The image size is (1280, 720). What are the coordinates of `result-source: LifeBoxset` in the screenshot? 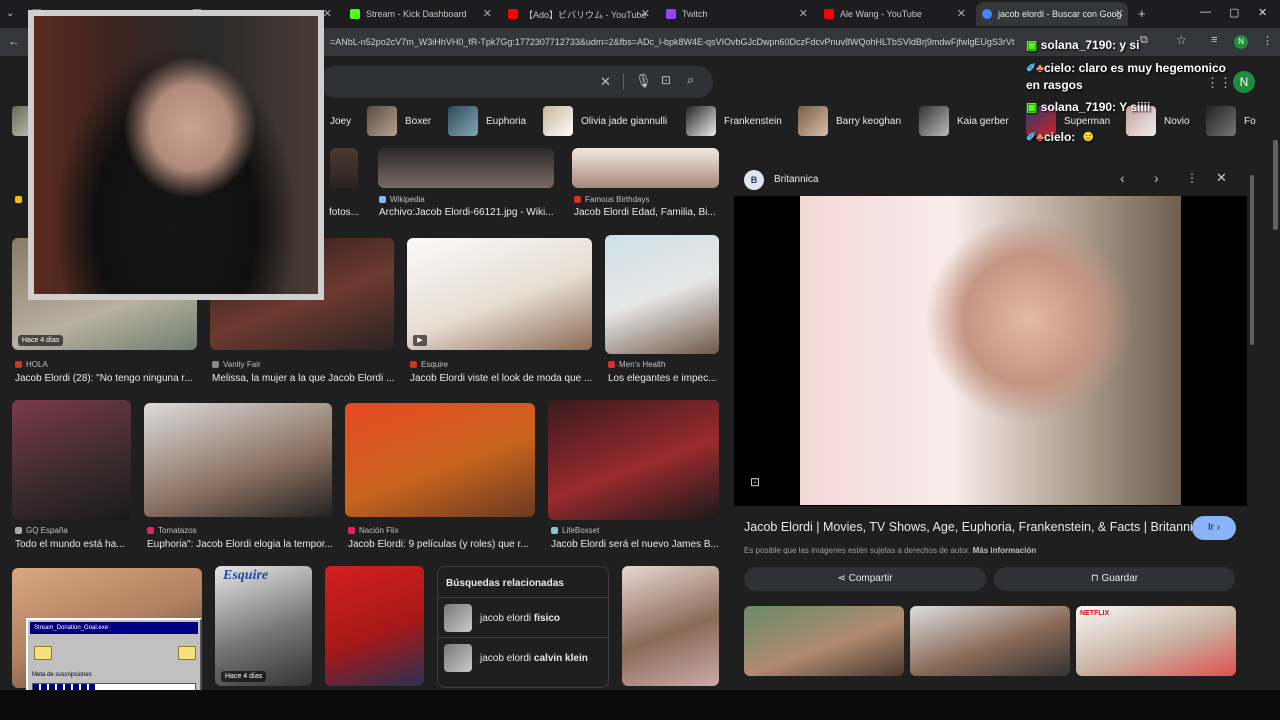 It's located at (575, 530).